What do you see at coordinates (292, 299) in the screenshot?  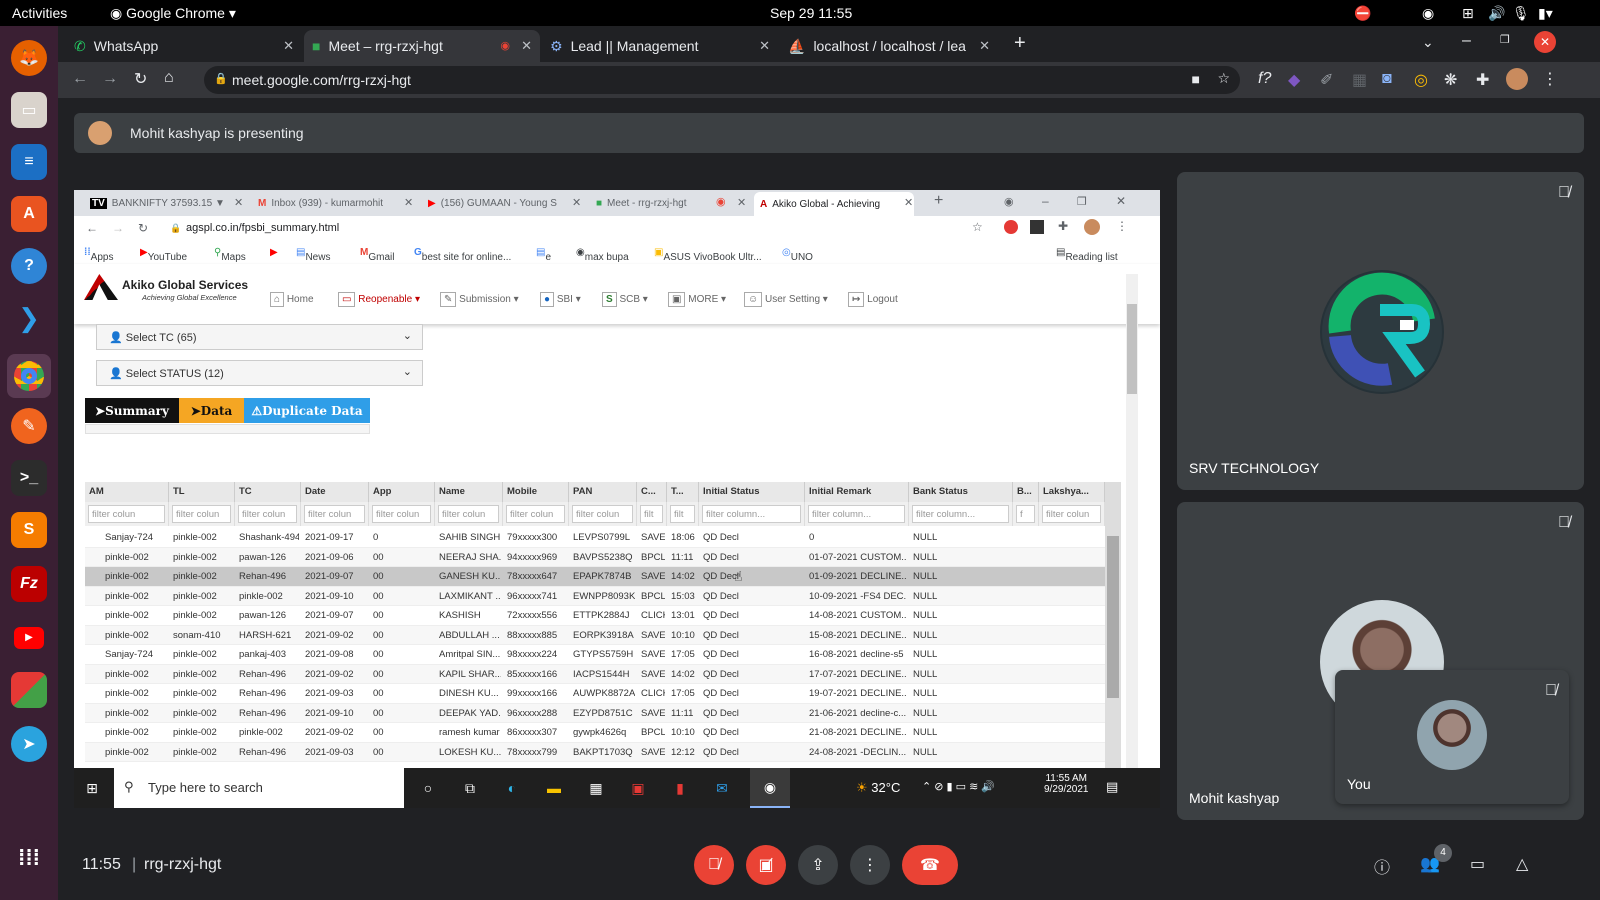 I see `nav-home: ⌂ Home` at bounding box center [292, 299].